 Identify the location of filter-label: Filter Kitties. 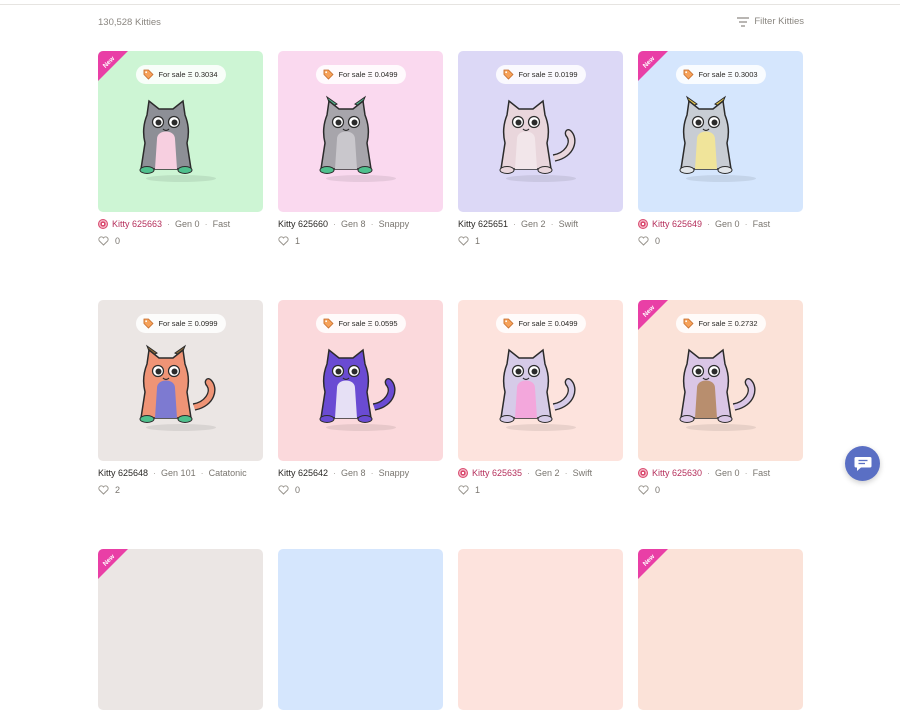
(779, 21).